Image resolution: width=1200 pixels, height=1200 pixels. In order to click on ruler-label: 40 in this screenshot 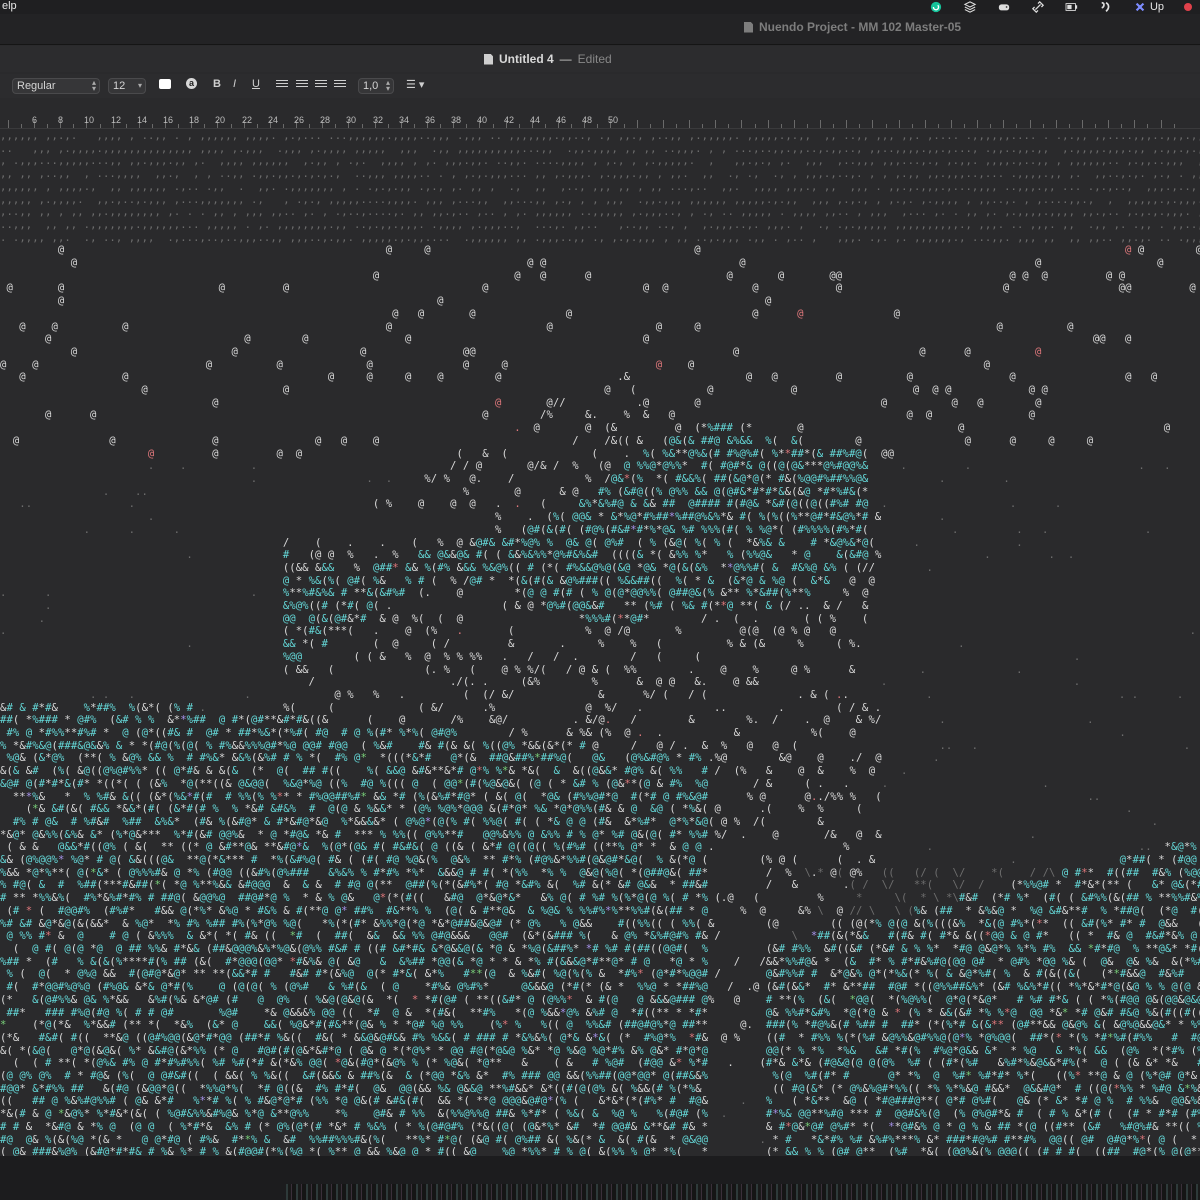, I will do `click(482, 120)`.